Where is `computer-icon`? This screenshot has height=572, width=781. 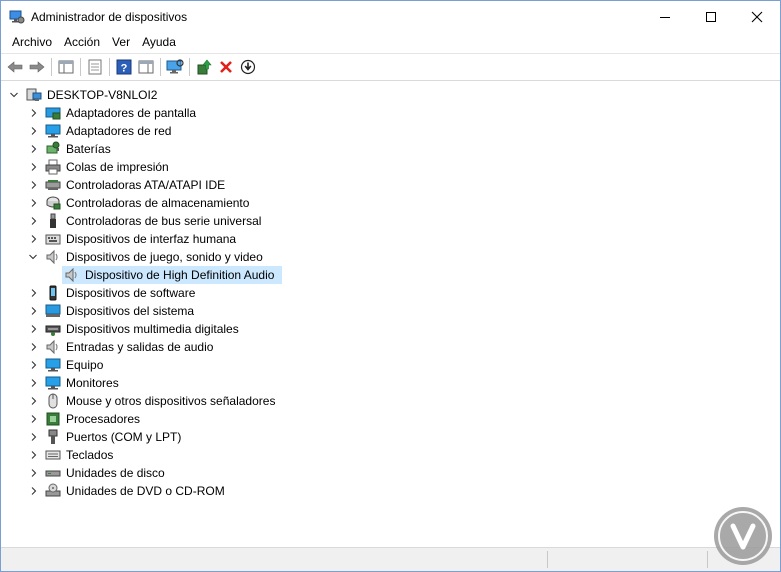 computer-icon is located at coordinates (53, 365).